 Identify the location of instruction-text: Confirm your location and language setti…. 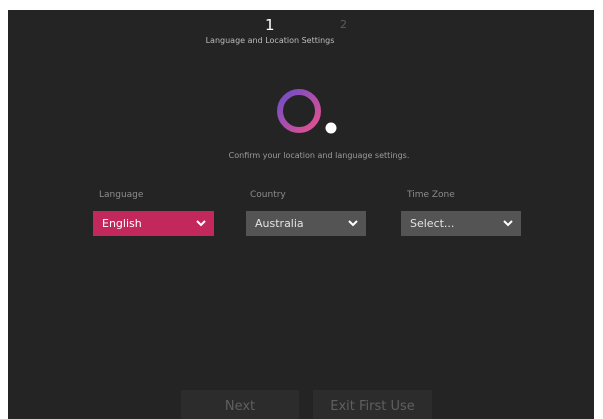
(319, 155).